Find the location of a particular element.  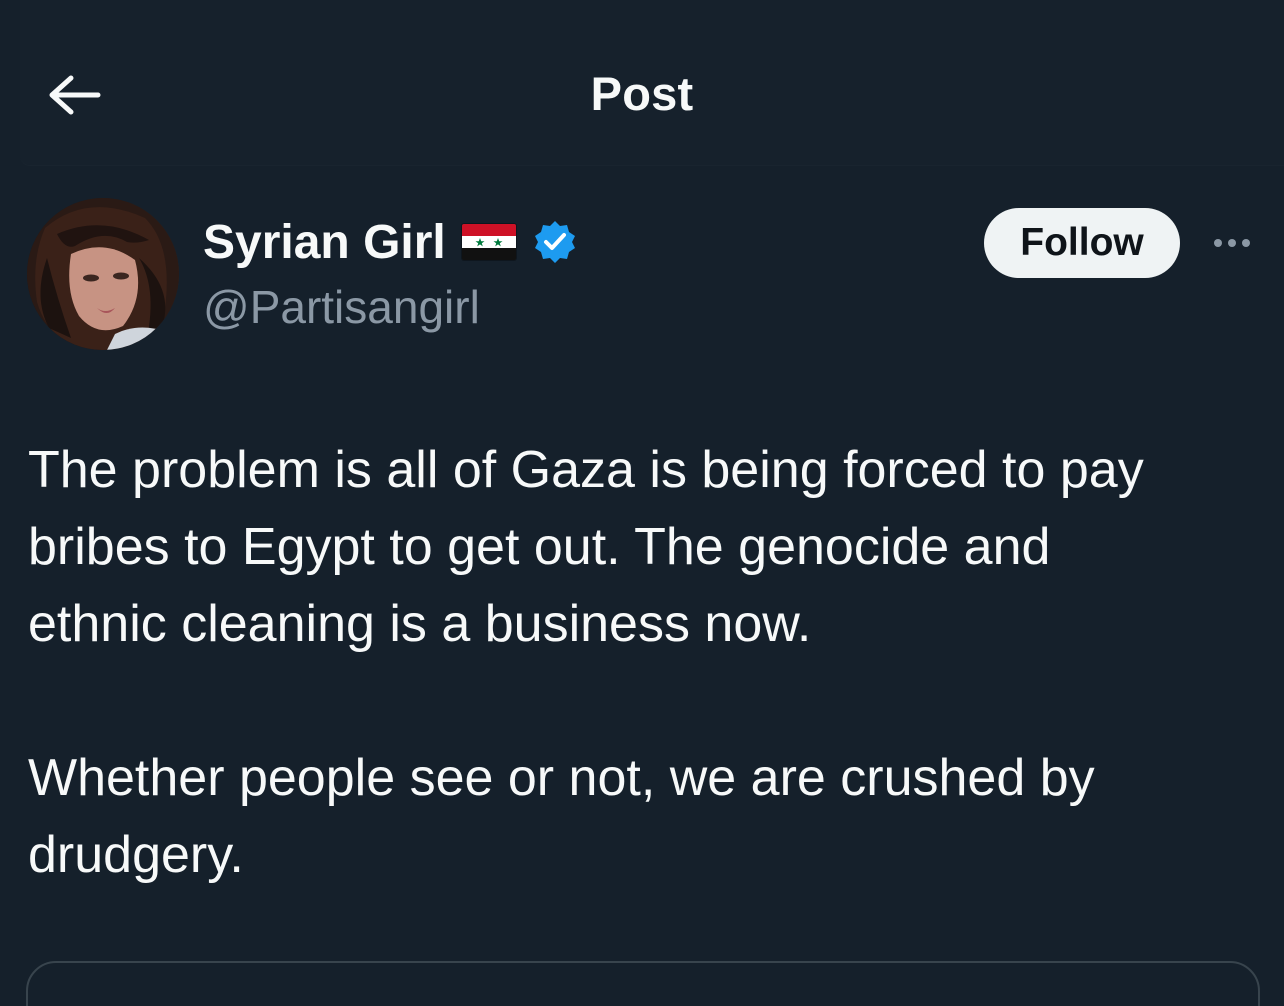

author-name-row: Syrian Girl is located at coordinates (390, 242).